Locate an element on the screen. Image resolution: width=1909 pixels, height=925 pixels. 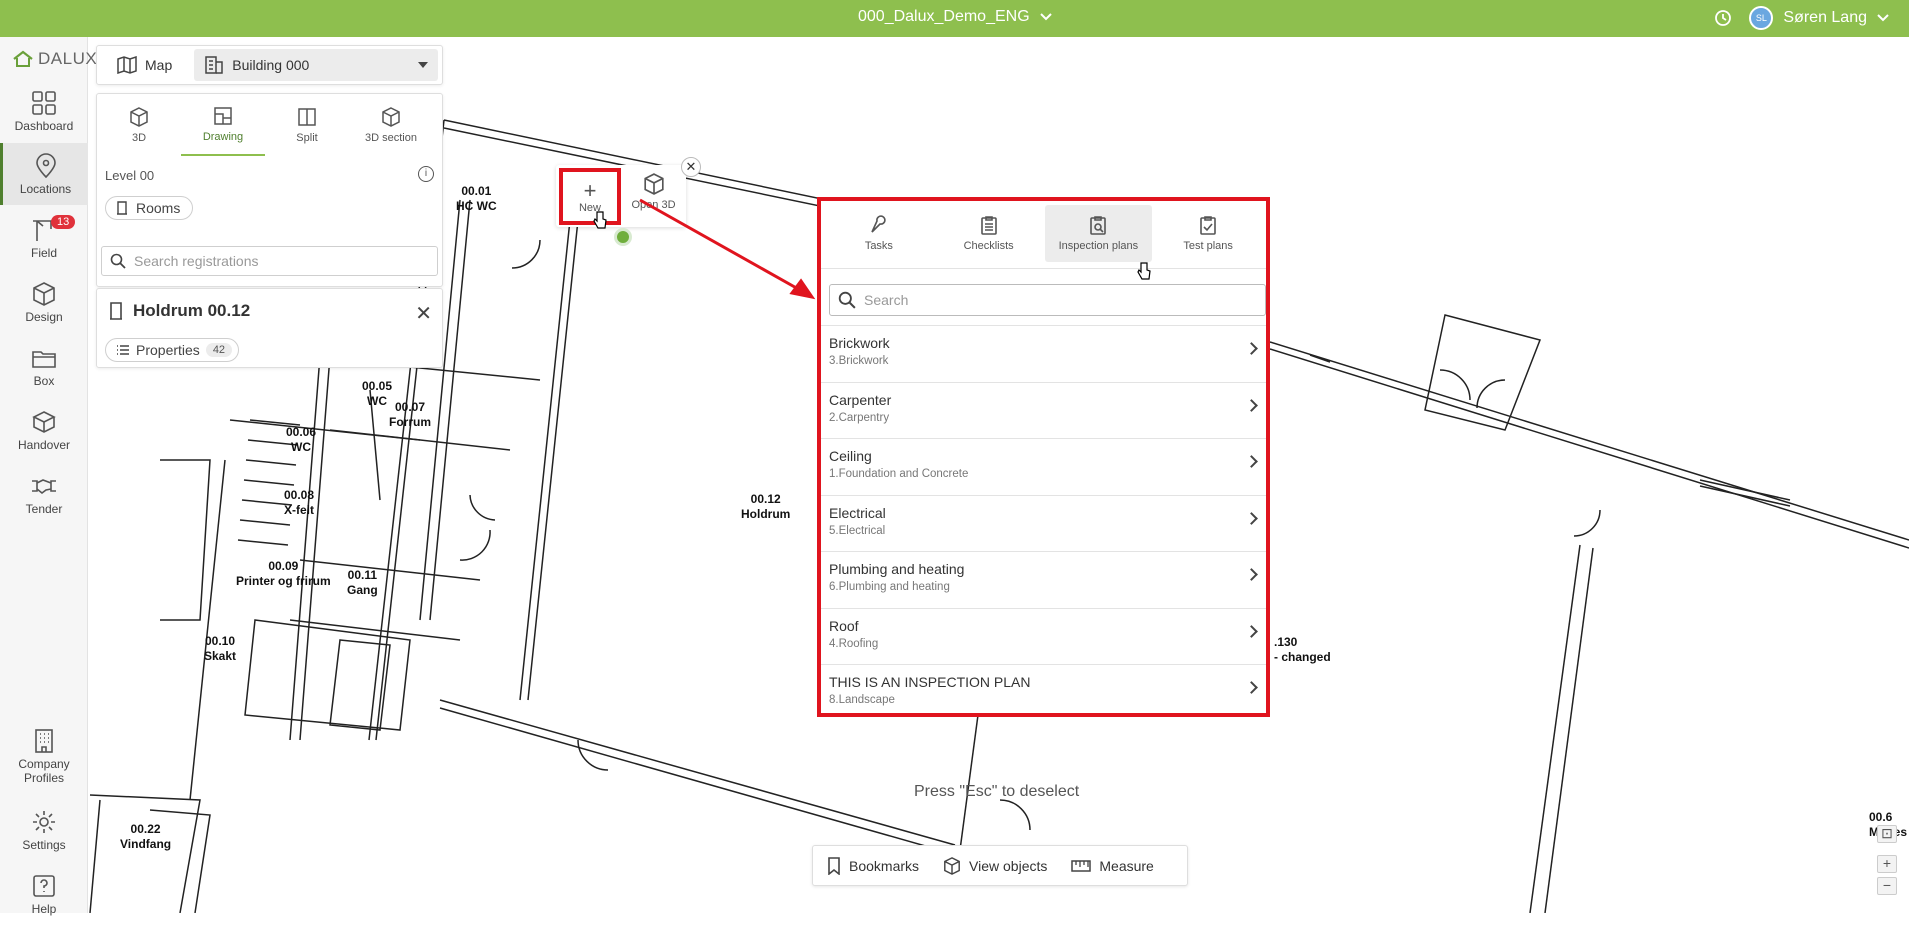
project-name: 000_Dalux_Demo_ENG is located at coordinates (944, 16).